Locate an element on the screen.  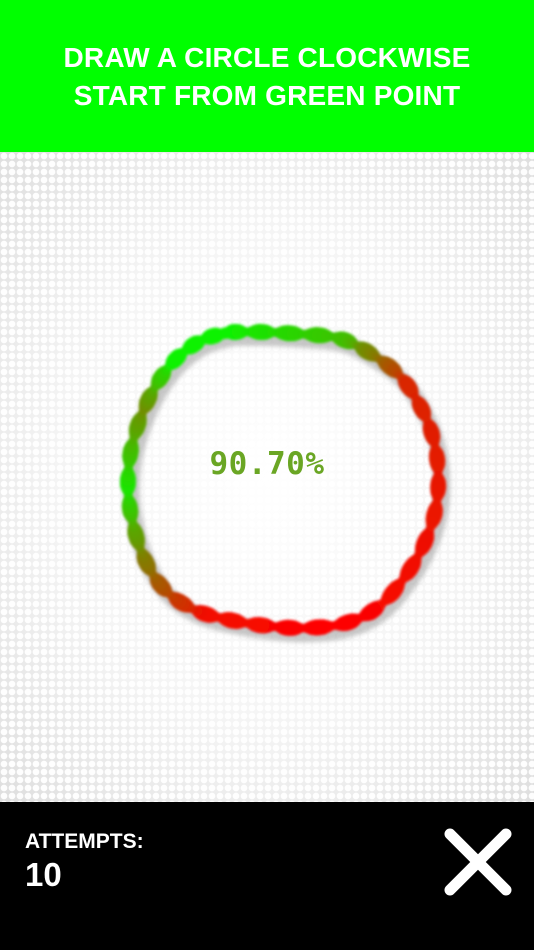
instruction-line-2: START FROM GREEN POINT is located at coordinates (267, 95).